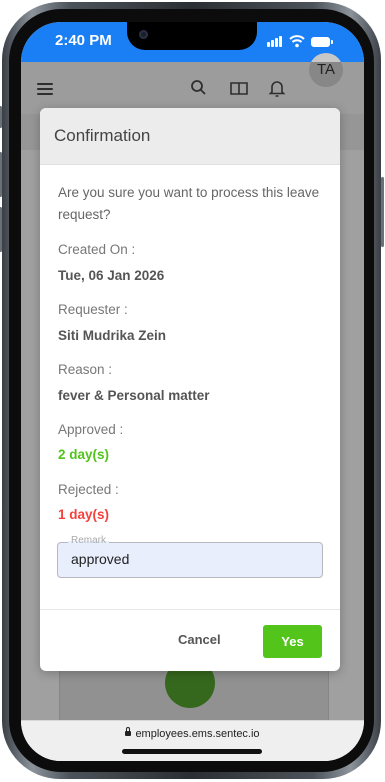 The image size is (385, 782). Describe the element at coordinates (322, 42) in the screenshot. I see `battery-icon` at that location.